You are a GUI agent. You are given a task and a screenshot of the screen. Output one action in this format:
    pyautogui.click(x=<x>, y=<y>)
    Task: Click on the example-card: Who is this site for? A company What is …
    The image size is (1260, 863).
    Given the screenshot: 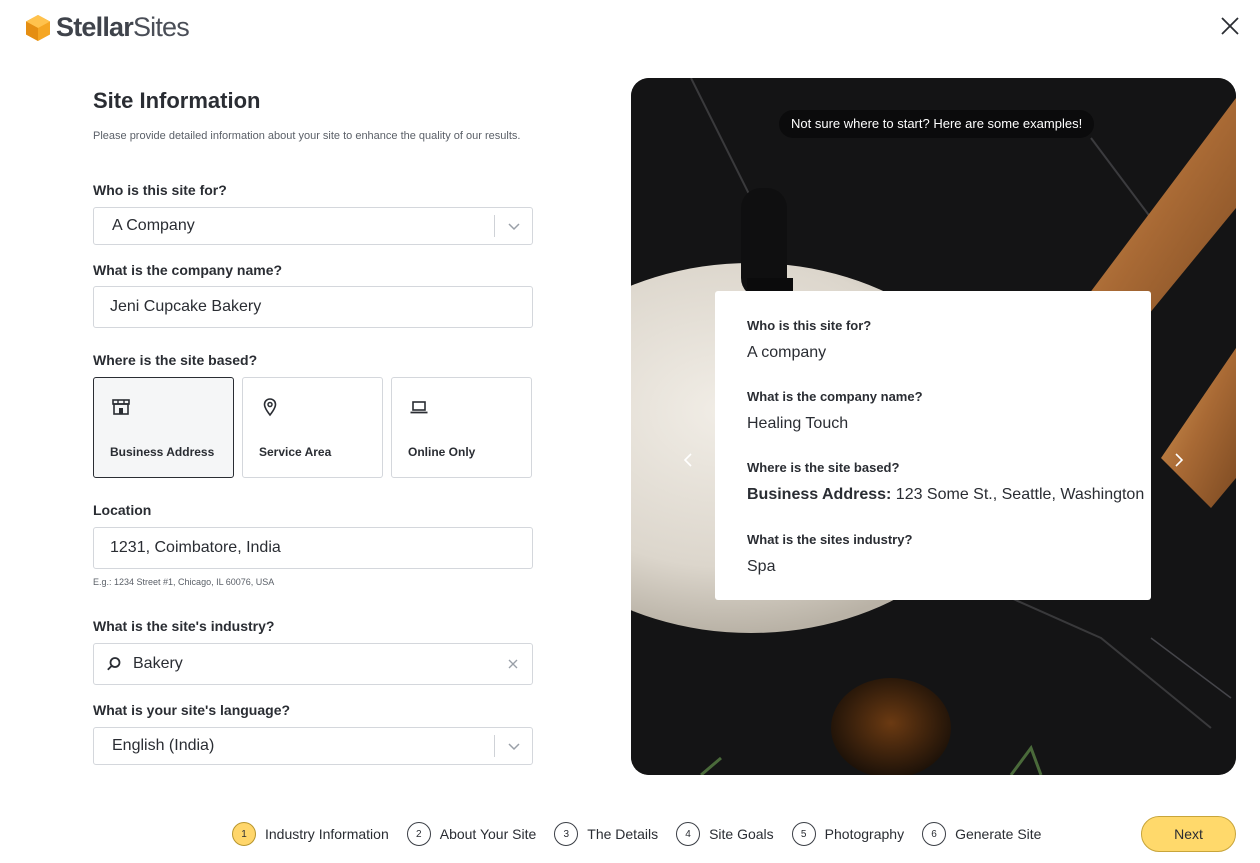 What is the action you would take?
    pyautogui.click(x=933, y=445)
    